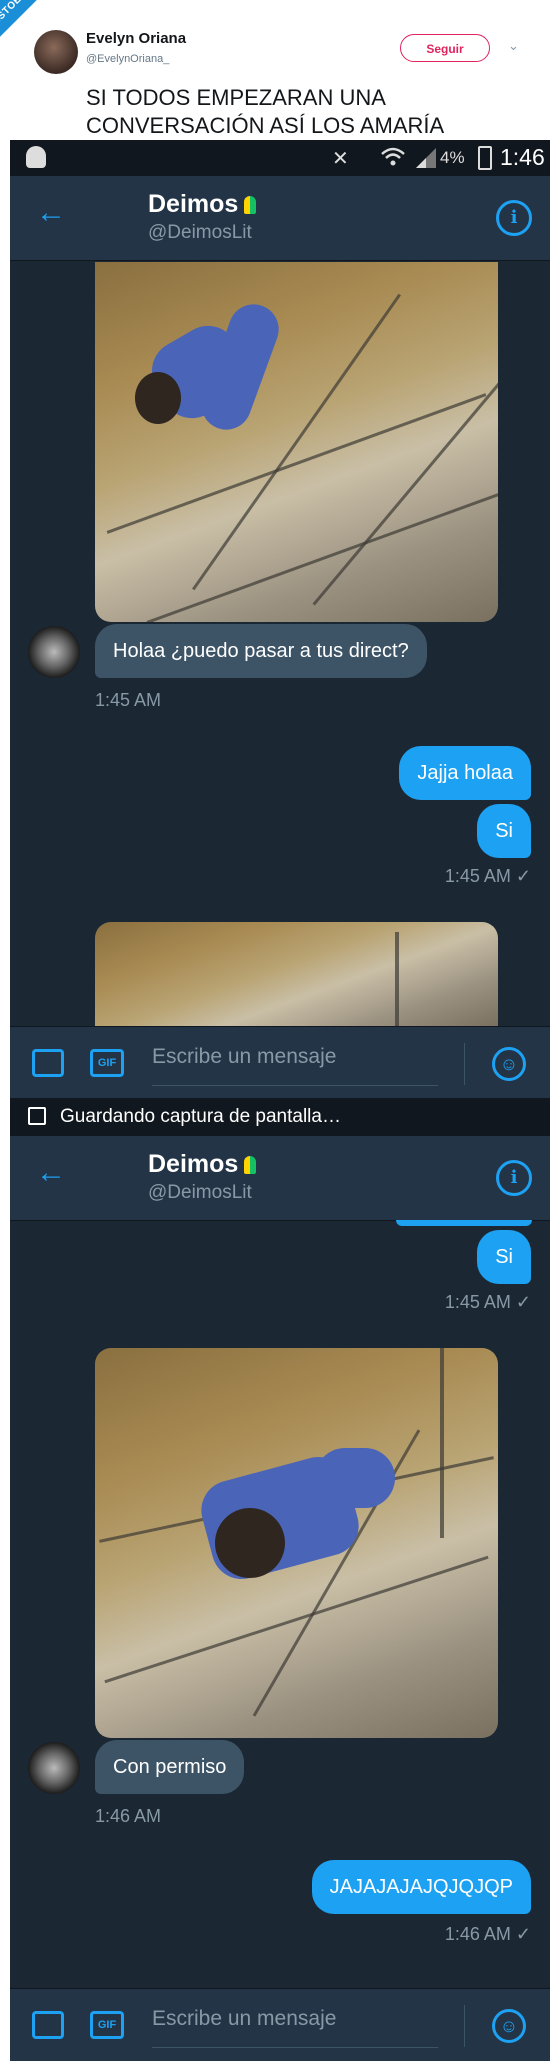 This screenshot has width=560, height=2070. Describe the element at coordinates (465, 773) in the screenshot. I see `message-bubble-outgoing: Jajja holaa` at that location.